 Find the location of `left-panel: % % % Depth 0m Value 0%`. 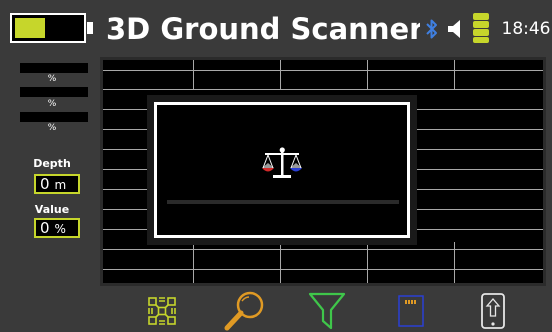

left-panel: % % % Depth 0m Value 0% is located at coordinates (52, 173).